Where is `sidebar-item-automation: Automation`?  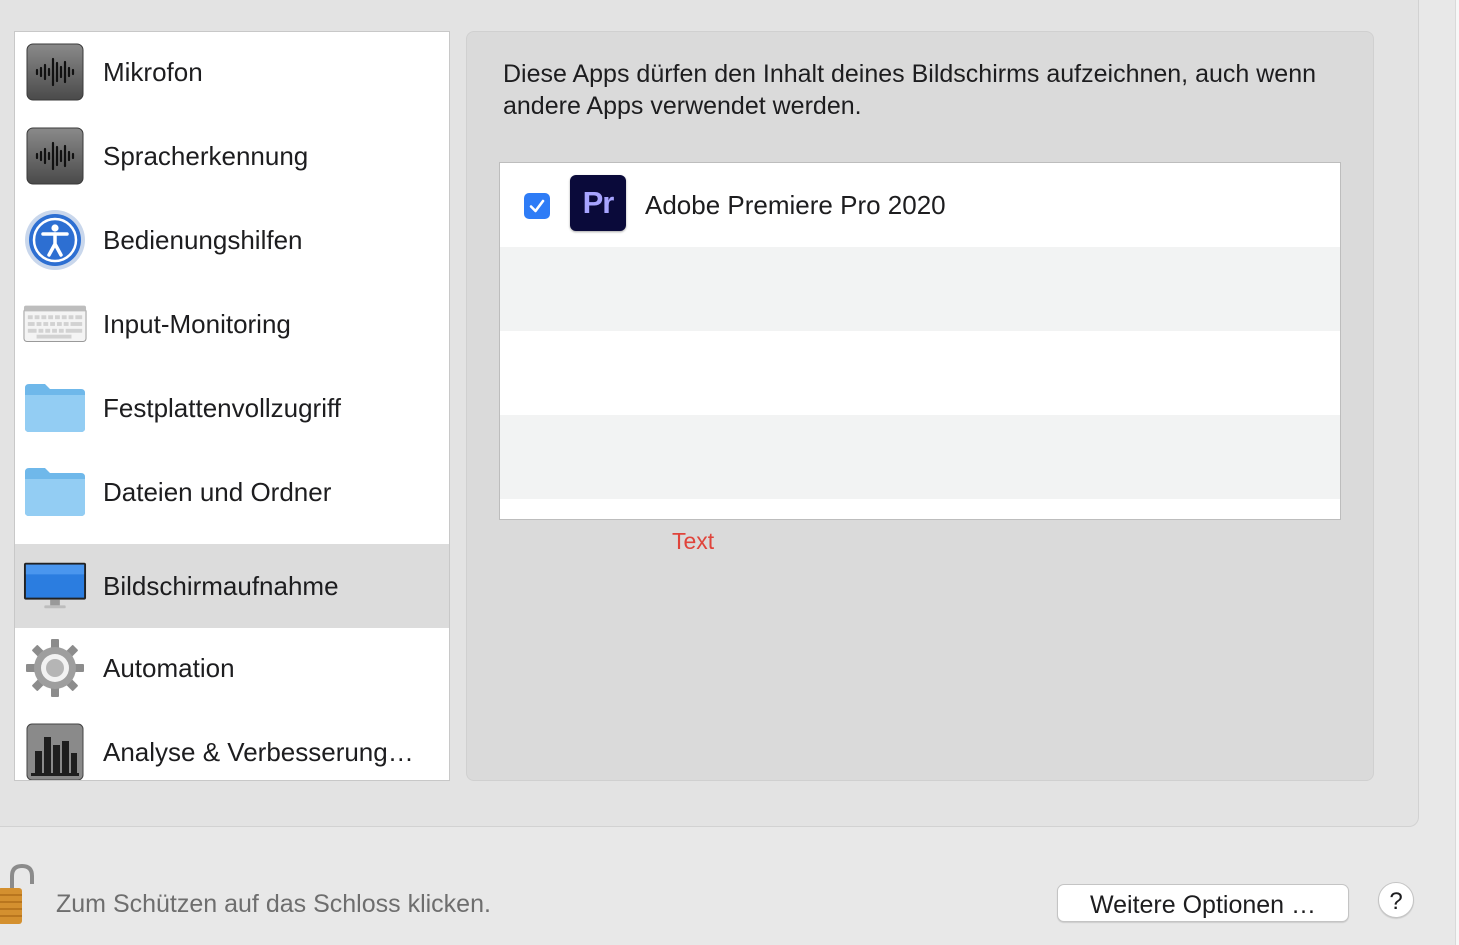 sidebar-item-automation: Automation is located at coordinates (232, 668).